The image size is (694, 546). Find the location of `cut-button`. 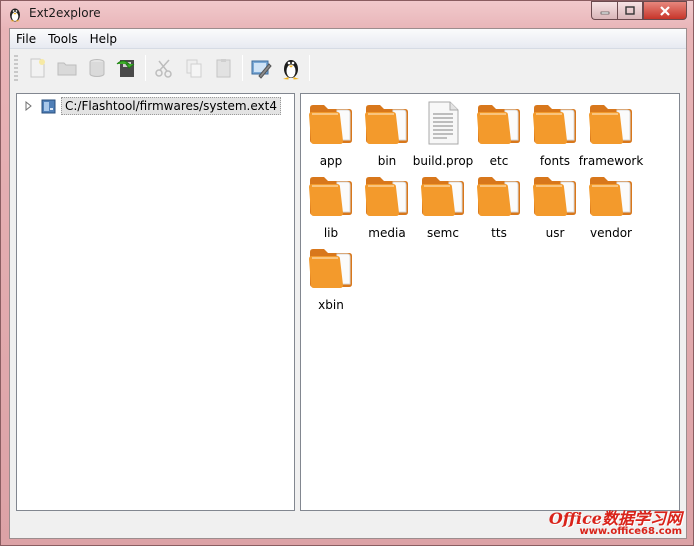

cut-button is located at coordinates (164, 68).